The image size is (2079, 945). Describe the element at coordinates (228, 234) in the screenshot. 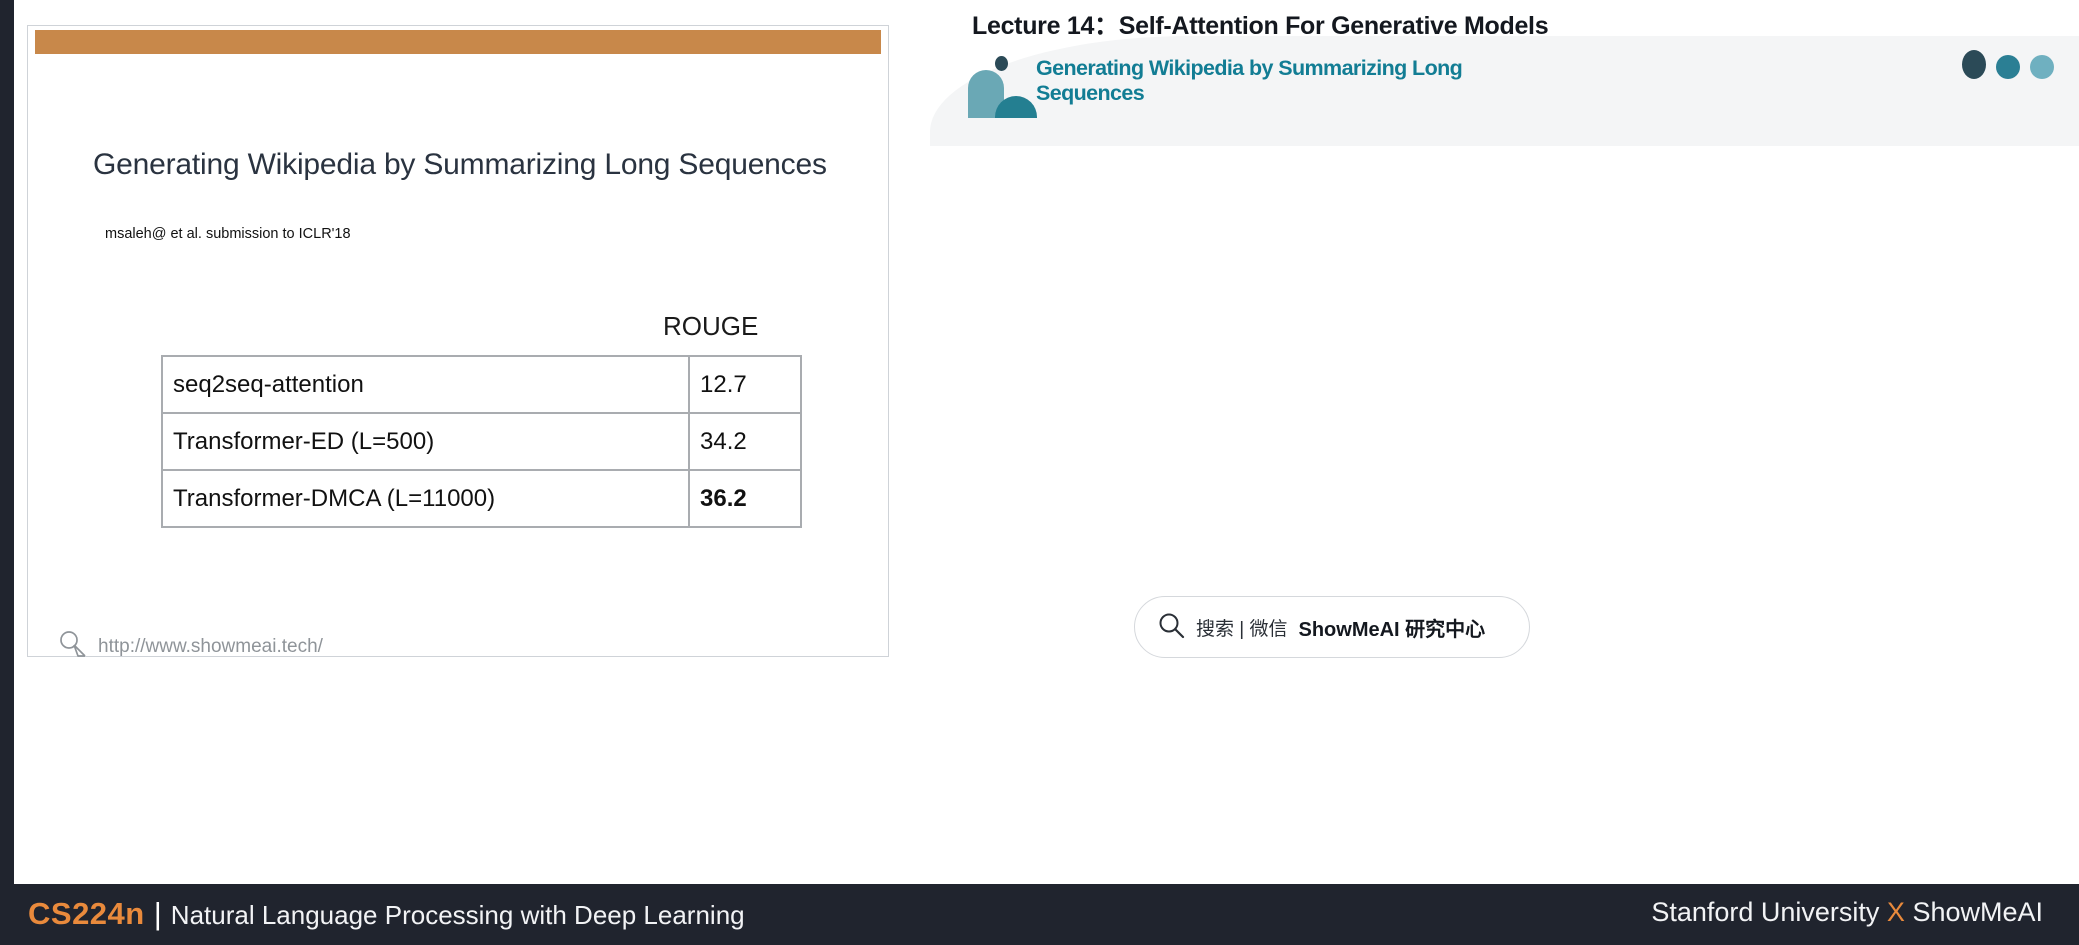

I see `slide-subtitle-authors: msaleh@ et al. submission to ICLR'18` at that location.